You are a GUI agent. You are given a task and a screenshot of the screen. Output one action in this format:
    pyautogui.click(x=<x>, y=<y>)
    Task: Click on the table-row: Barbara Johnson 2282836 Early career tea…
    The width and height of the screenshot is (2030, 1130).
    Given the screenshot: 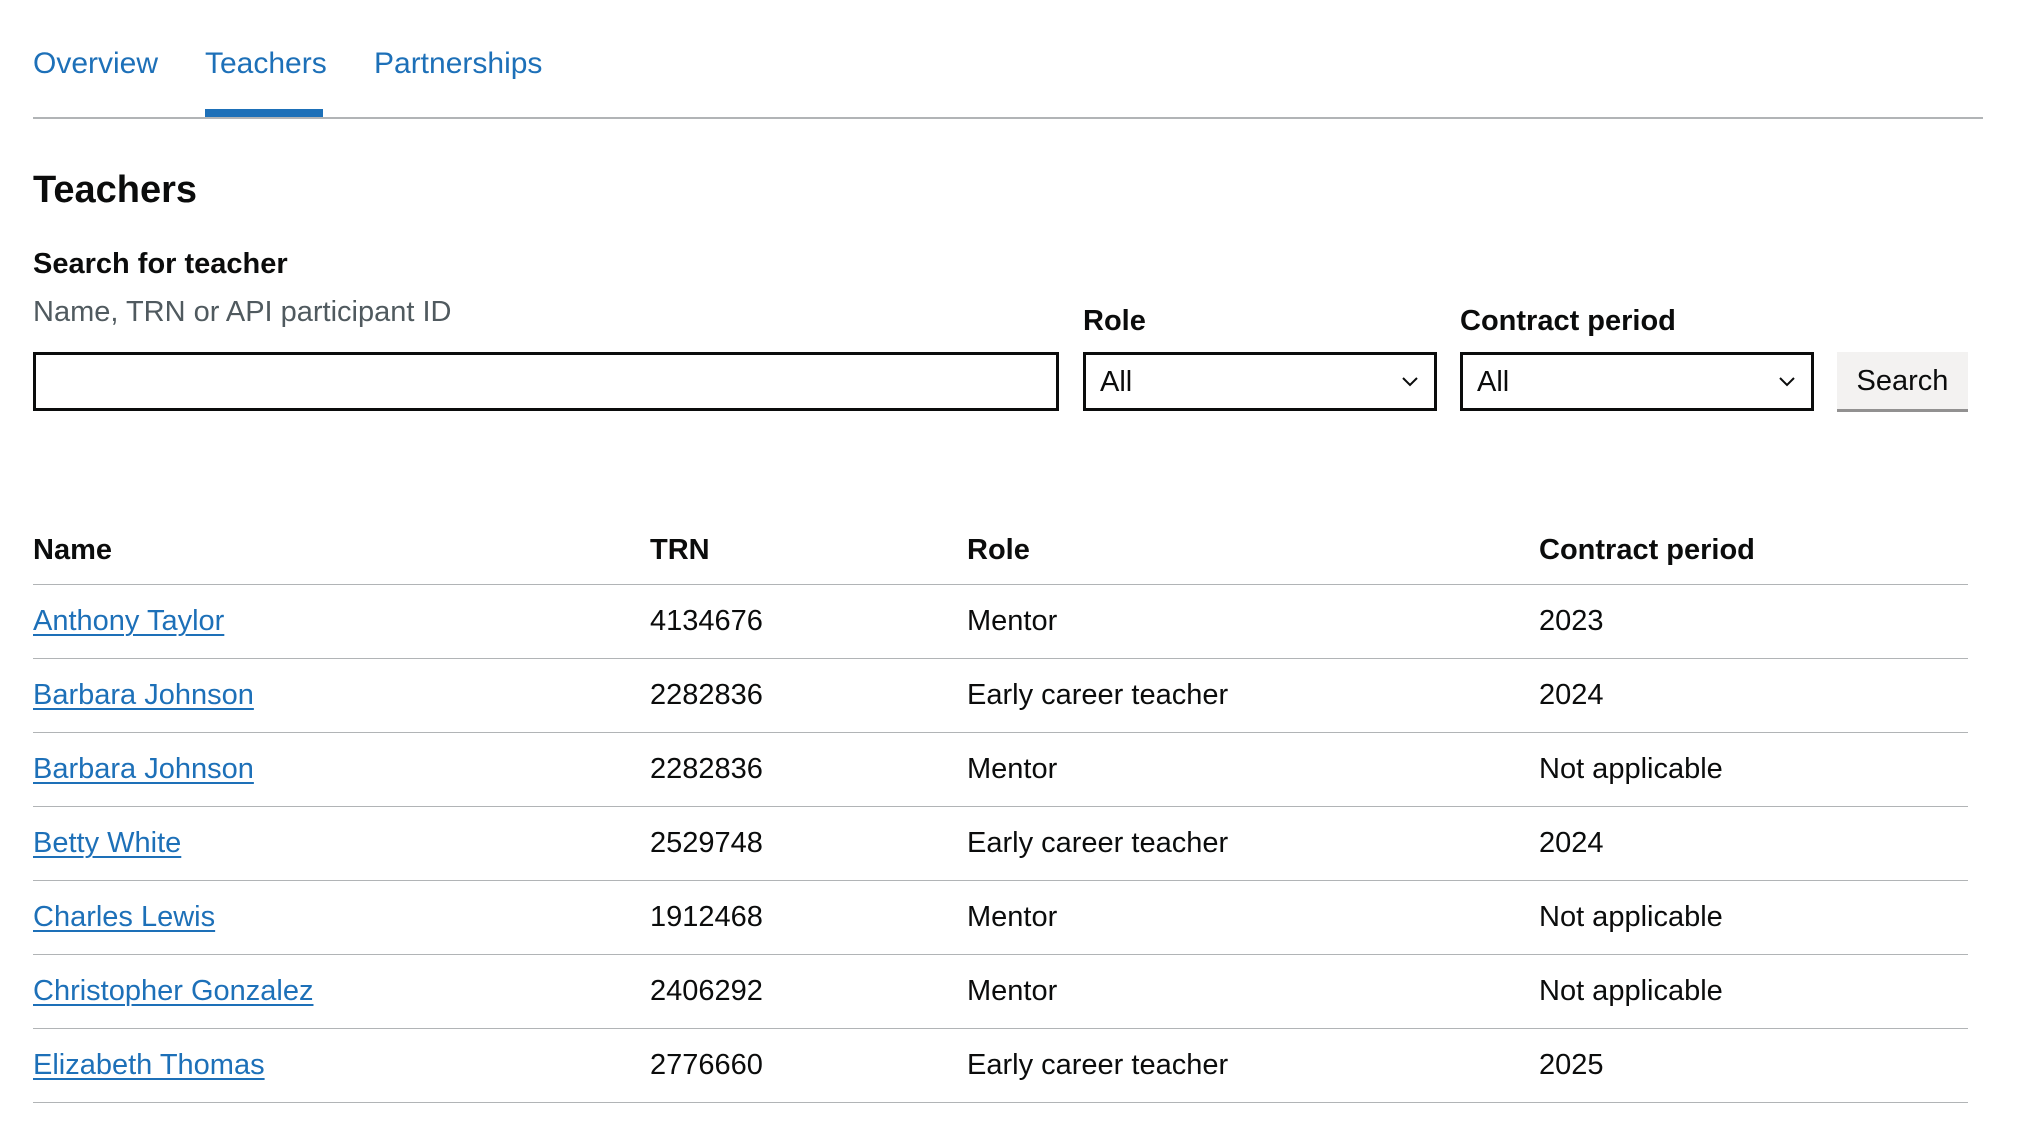 What is the action you would take?
    pyautogui.click(x=1000, y=695)
    